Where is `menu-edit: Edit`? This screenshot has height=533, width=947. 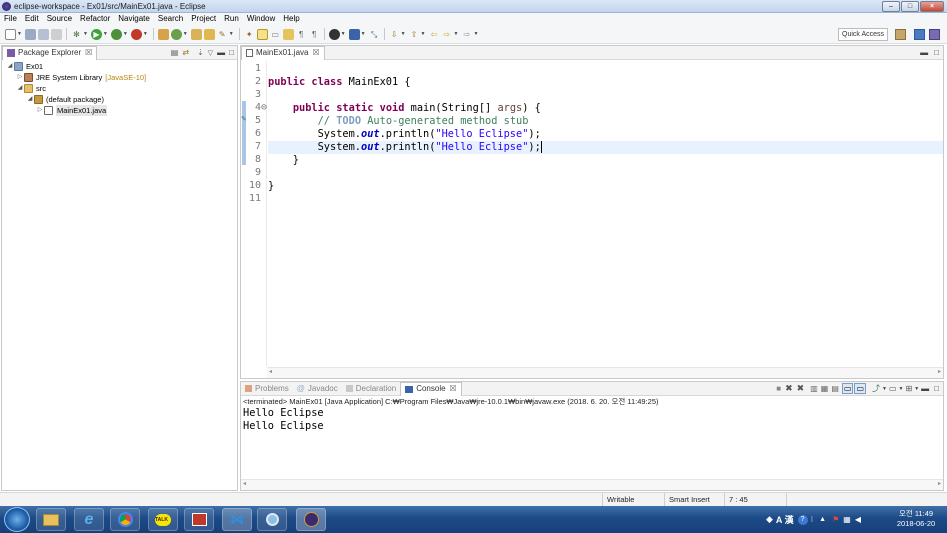 menu-edit: Edit is located at coordinates (32, 19).